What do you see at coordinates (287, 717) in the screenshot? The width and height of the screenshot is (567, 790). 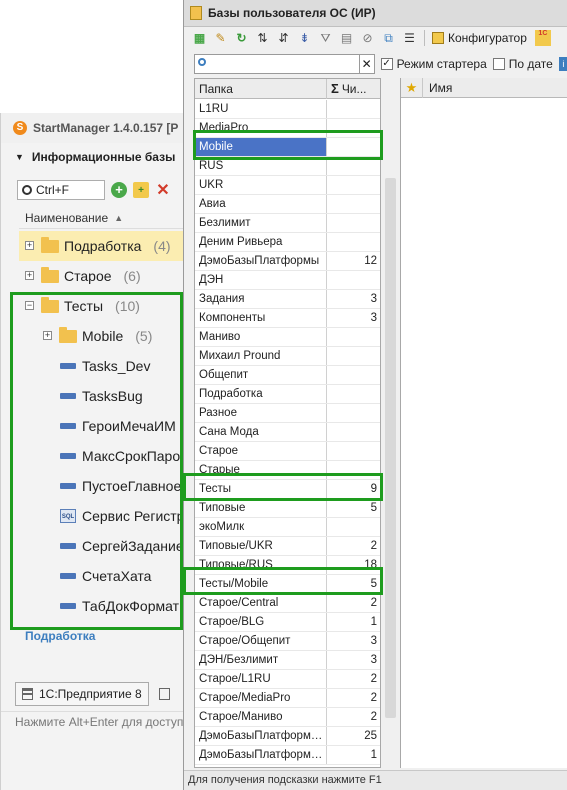 I see `grid-row: Старое/Маниво 2` at bounding box center [287, 717].